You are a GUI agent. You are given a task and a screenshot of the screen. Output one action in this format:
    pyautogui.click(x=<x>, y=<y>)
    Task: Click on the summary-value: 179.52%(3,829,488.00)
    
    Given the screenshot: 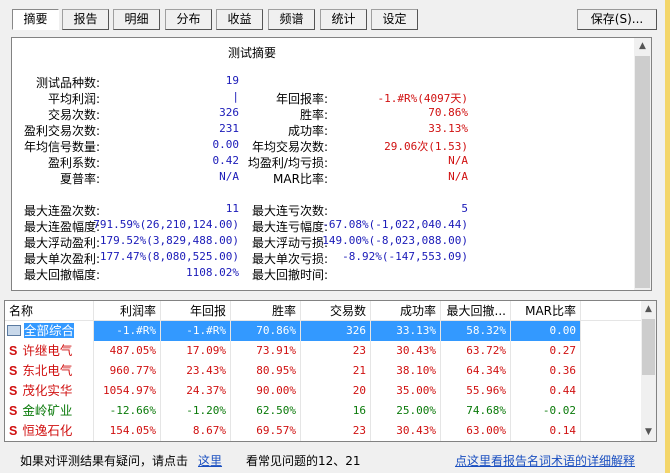 What is the action you would take?
    pyautogui.click(x=169, y=240)
    